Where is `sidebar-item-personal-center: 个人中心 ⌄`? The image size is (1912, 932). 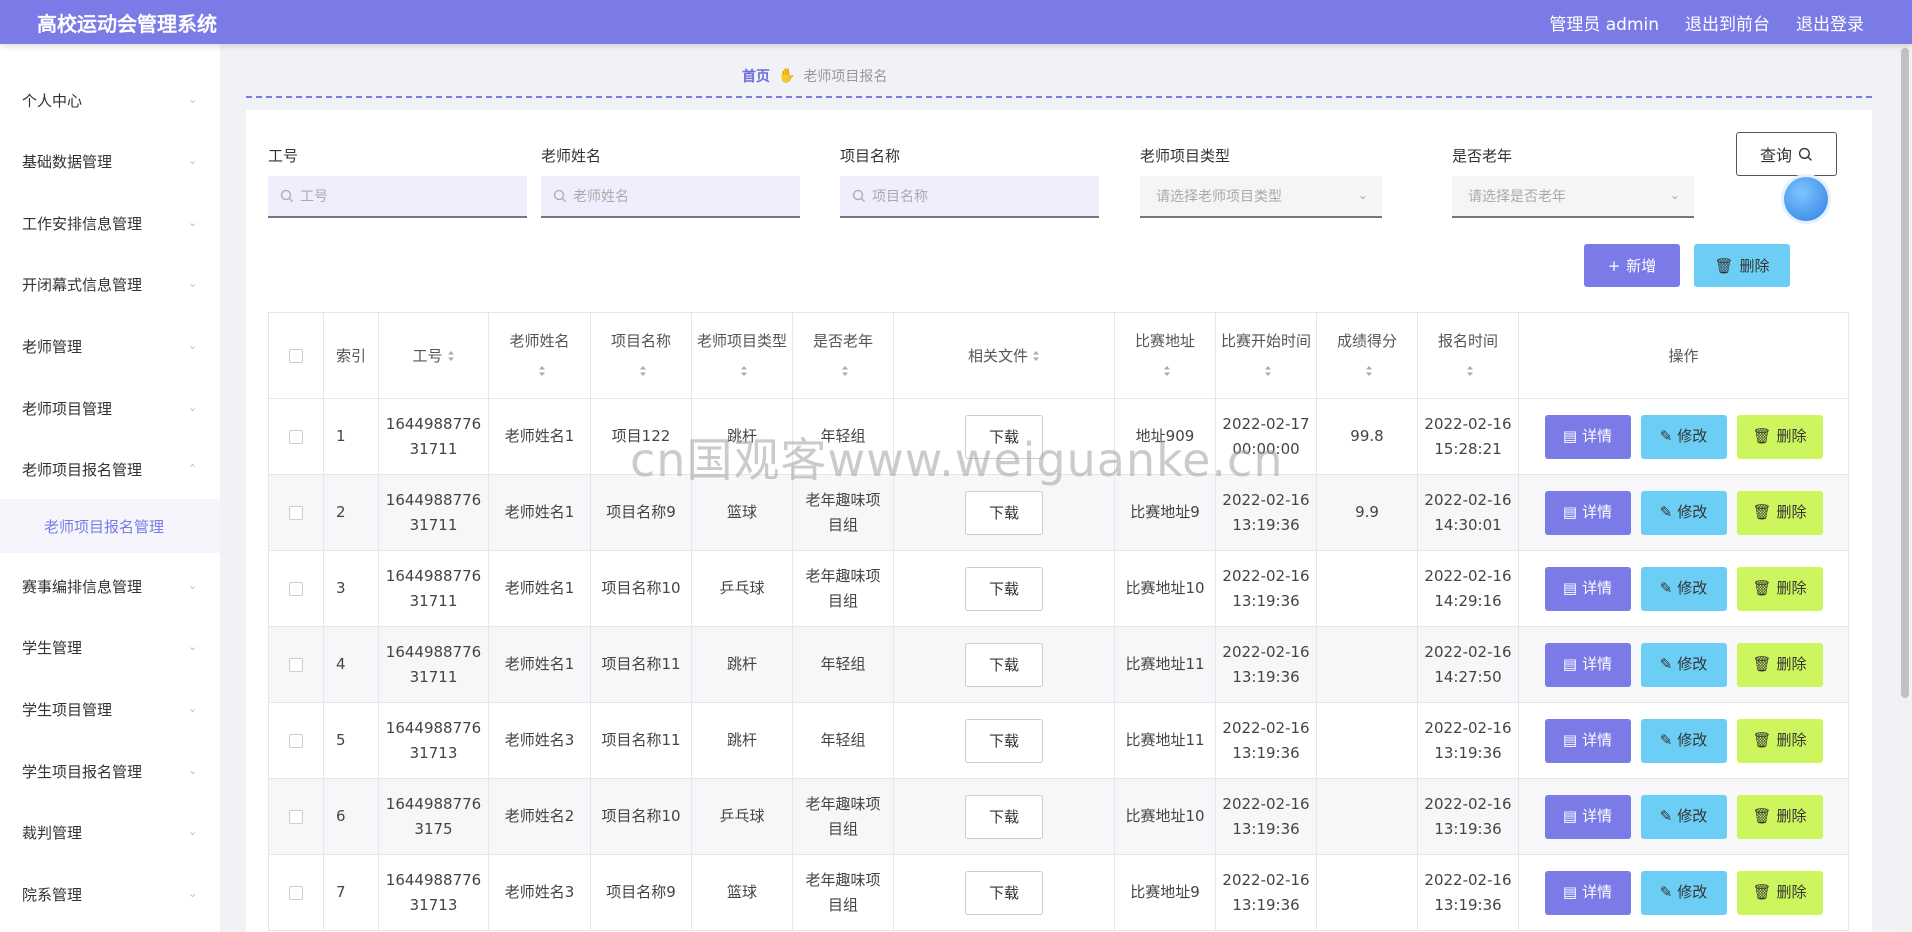 sidebar-item-personal-center: 个人中心 ⌄ is located at coordinates (110, 100).